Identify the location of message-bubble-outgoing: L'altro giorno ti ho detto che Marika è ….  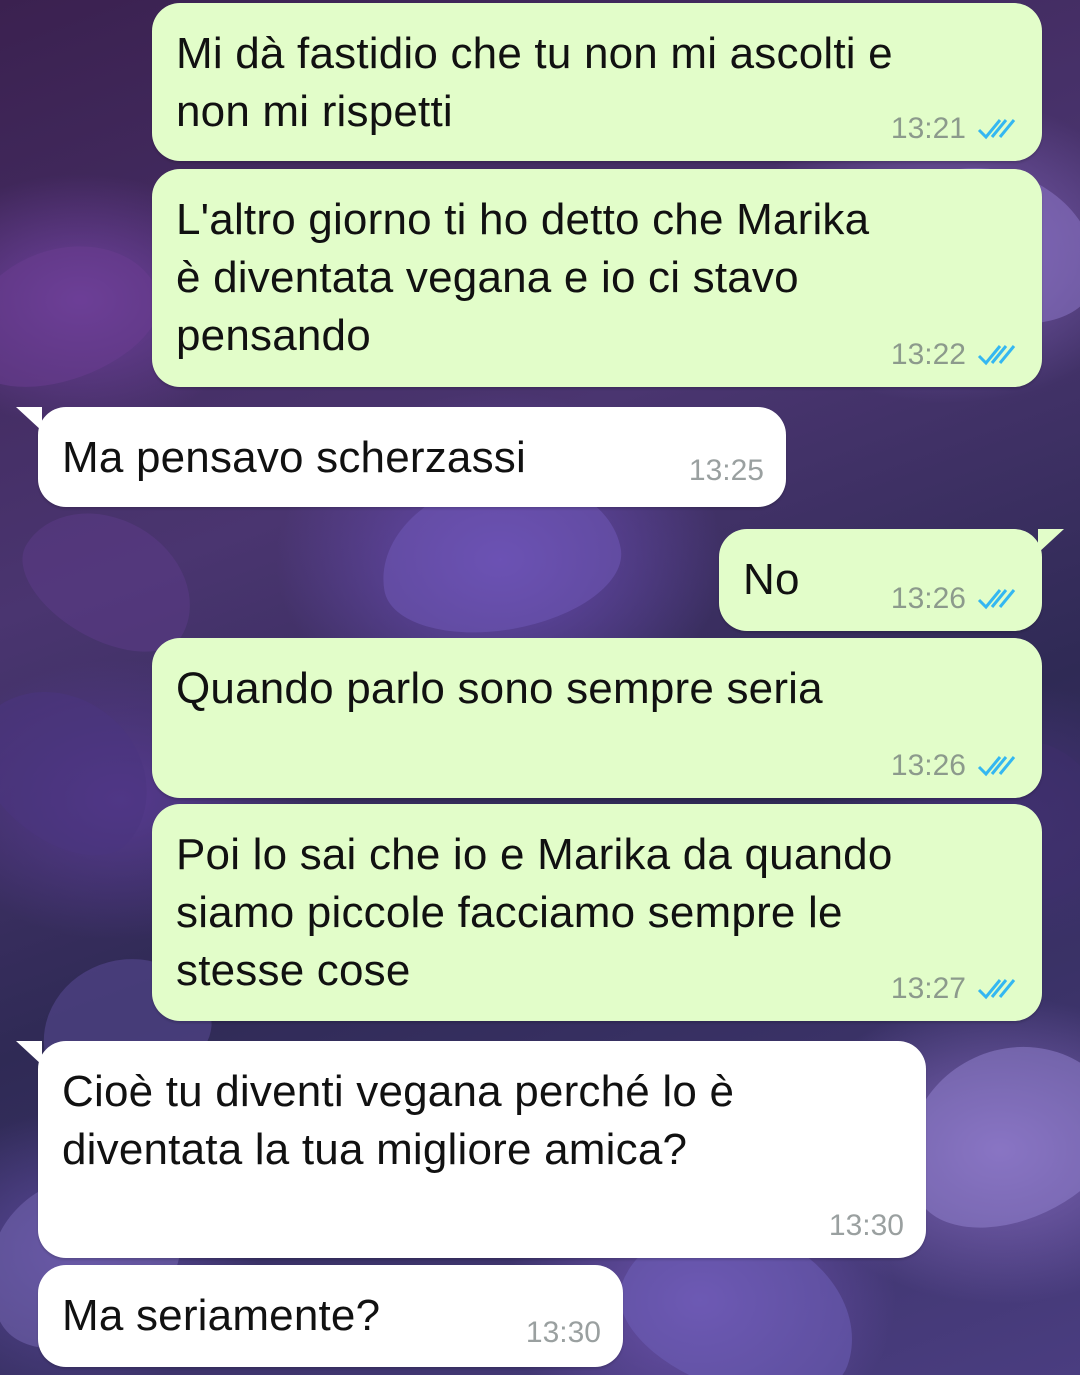
(597, 278).